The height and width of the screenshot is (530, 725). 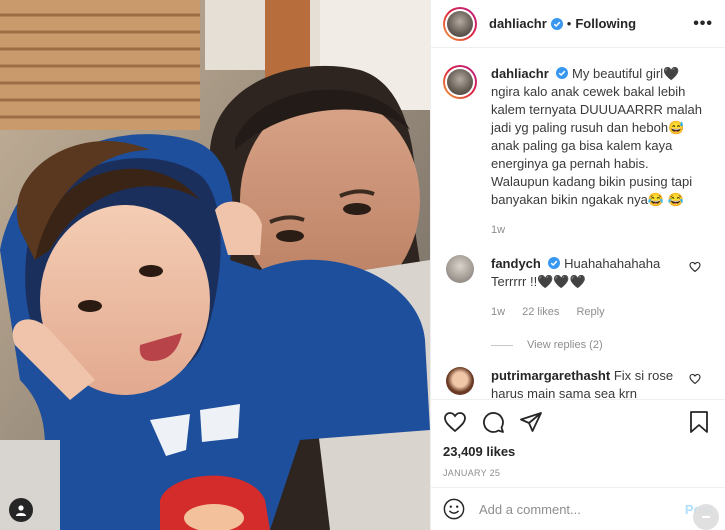 I want to click on author-avatar, so click(x=460, y=23).